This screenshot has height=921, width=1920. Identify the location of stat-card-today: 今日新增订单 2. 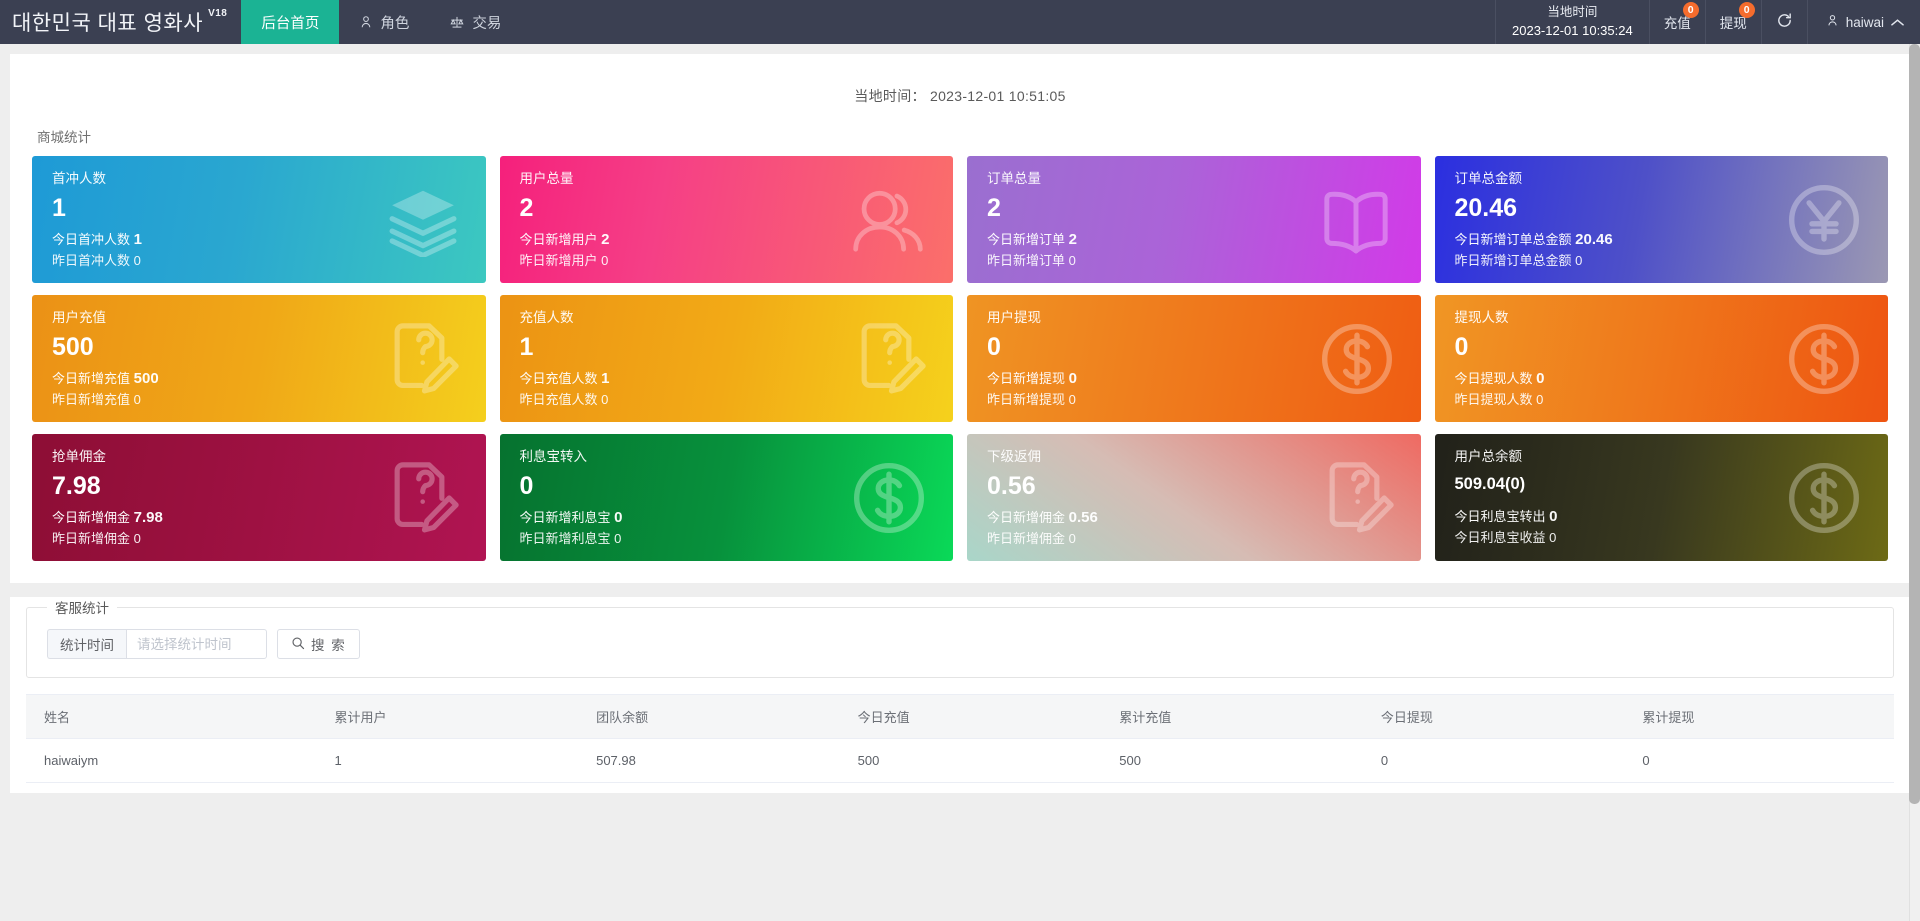
(1194, 239).